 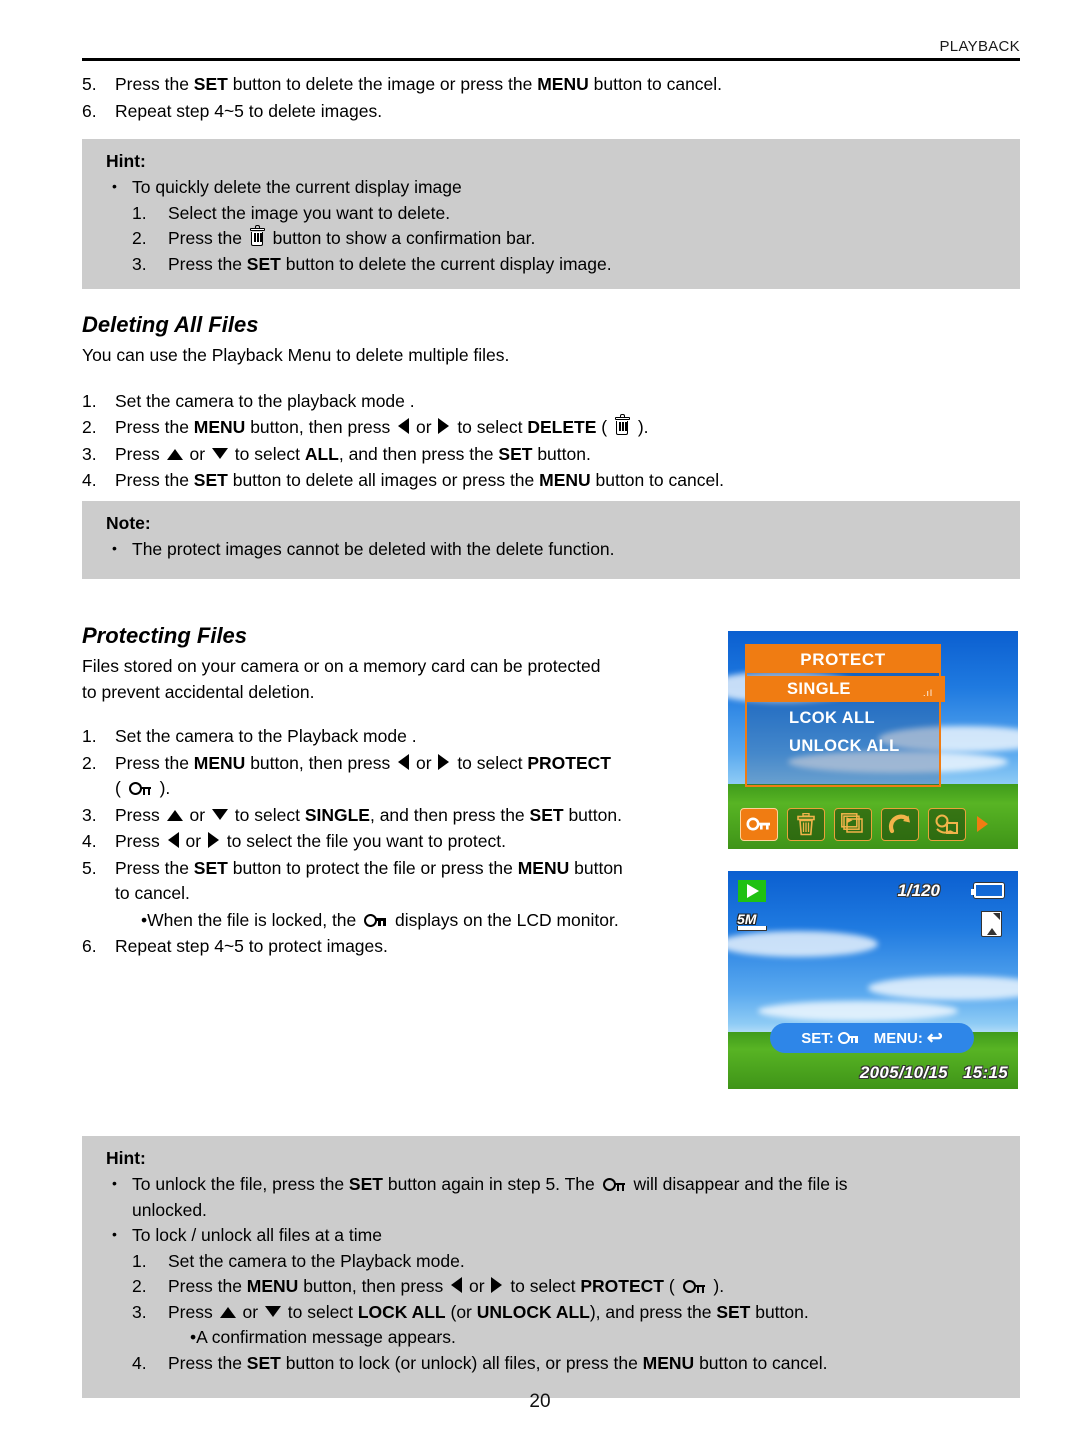 I want to click on step-text: Press, so click(x=140, y=814).